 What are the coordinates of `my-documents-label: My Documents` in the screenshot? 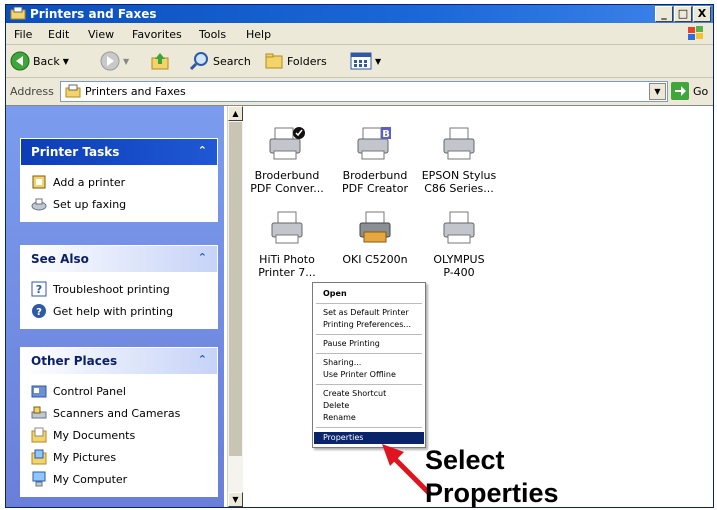 It's located at (94, 435).